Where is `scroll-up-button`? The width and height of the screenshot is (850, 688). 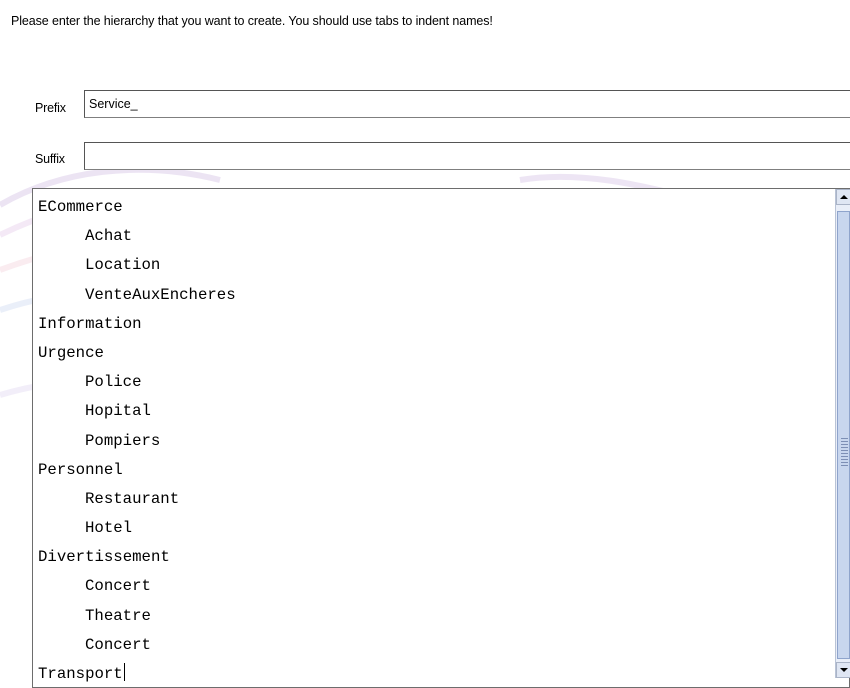 scroll-up-button is located at coordinates (843, 197).